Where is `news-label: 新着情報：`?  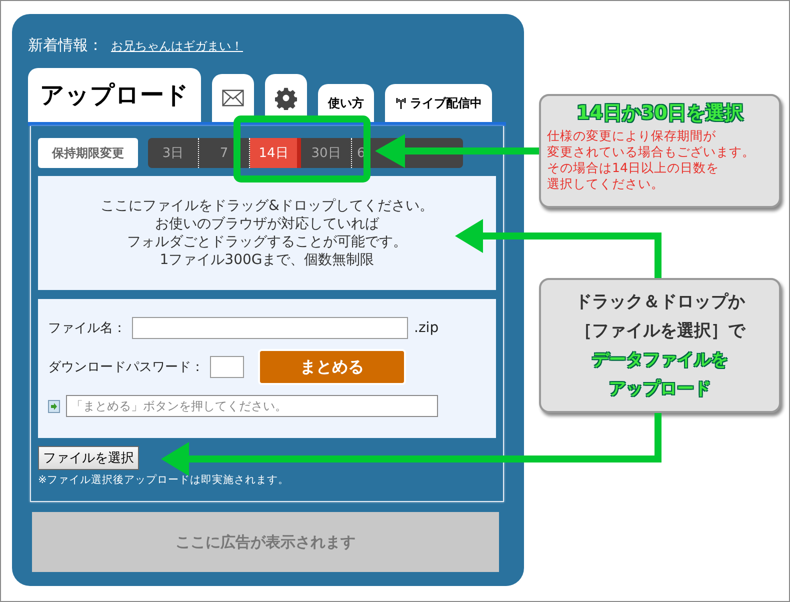 news-label: 新着情報： is located at coordinates (65, 45).